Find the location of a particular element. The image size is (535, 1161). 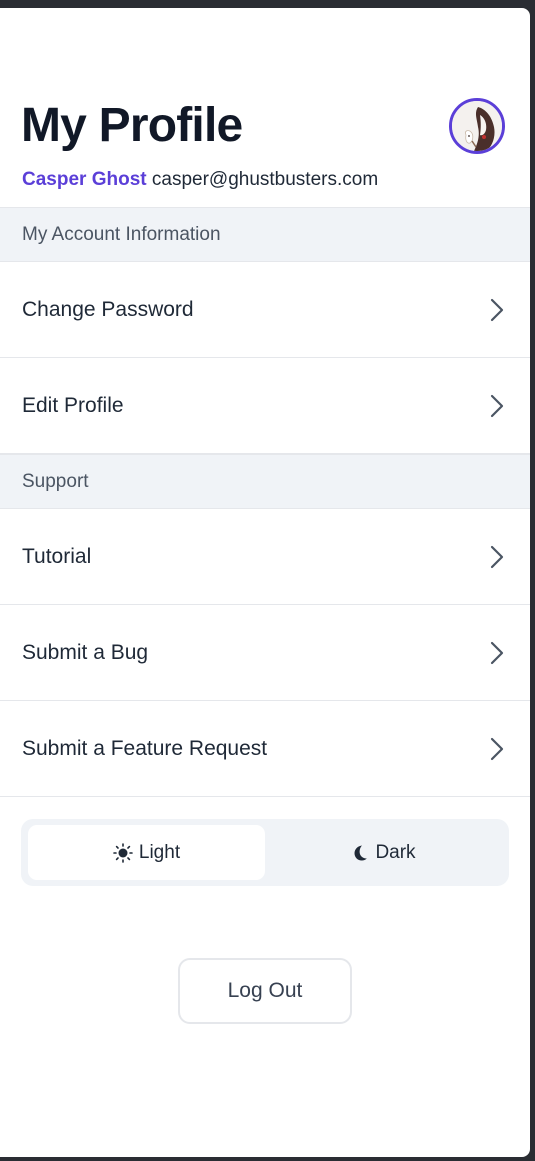

menu-item-submit-bug: Submit a Bug is located at coordinates (265, 653).